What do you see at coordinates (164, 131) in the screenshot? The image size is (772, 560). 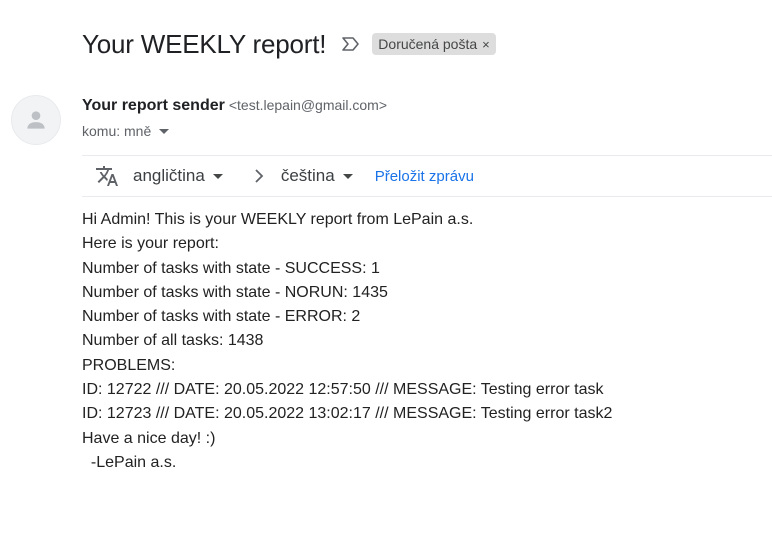 I see `chevron-down-icon` at bounding box center [164, 131].